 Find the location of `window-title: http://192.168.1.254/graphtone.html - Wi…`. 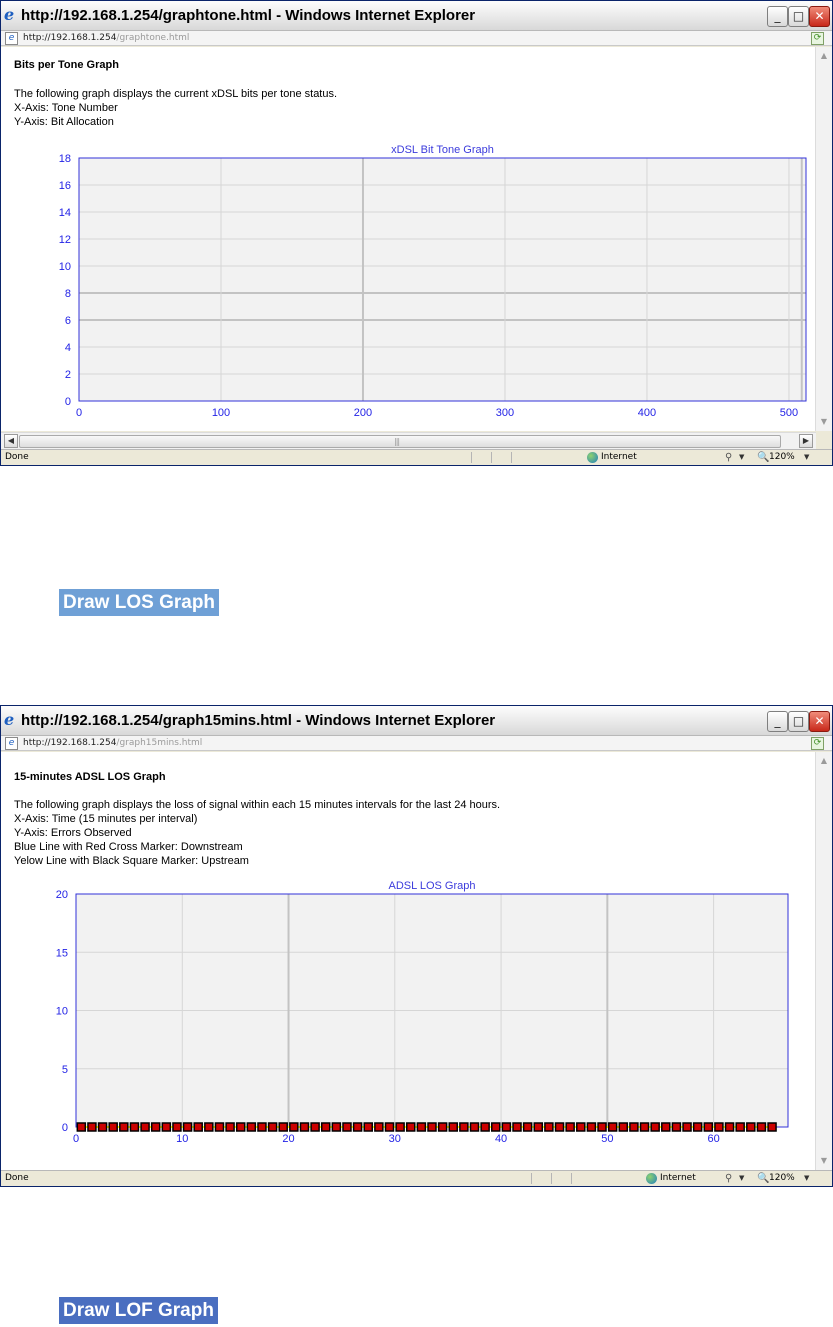

window-title: http://192.168.1.254/graphtone.html - Wi… is located at coordinates (248, 15).